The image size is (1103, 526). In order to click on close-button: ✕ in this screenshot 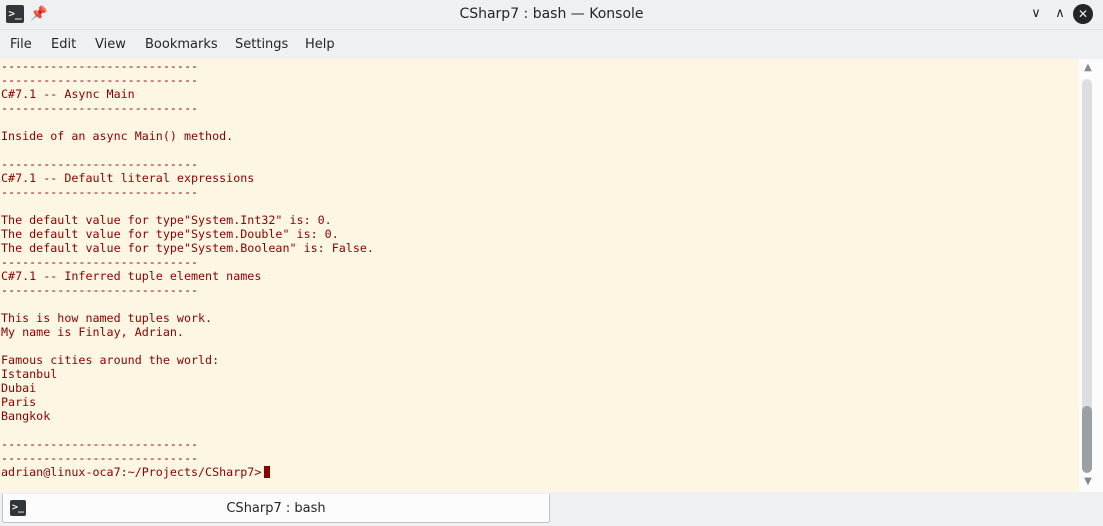, I will do `click(1083, 14)`.